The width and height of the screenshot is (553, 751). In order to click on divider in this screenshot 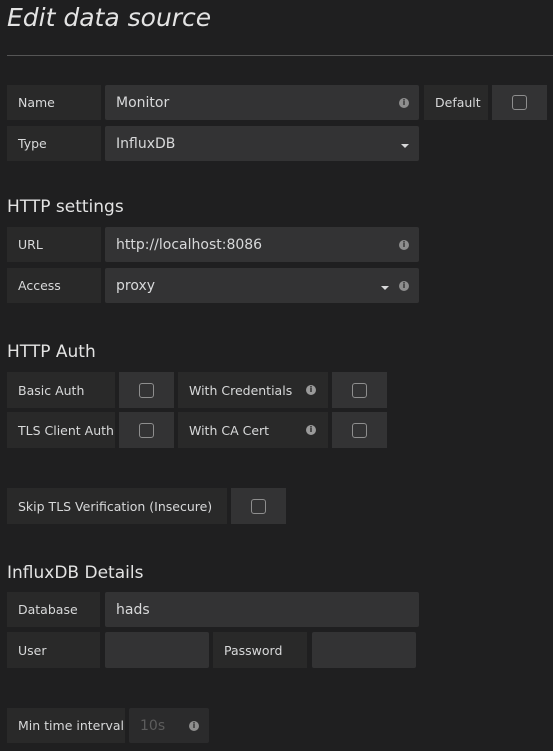, I will do `click(280, 55)`.